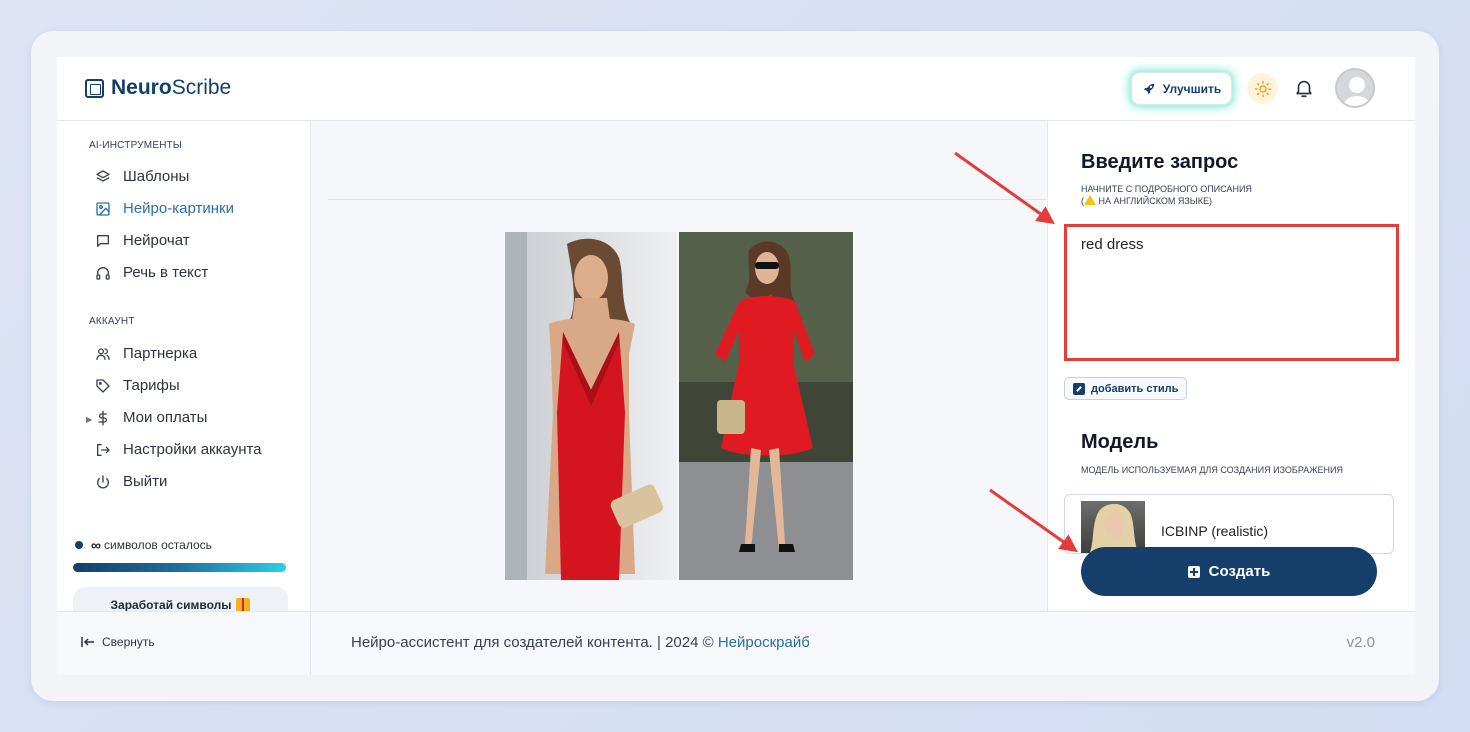 This screenshot has width=1470, height=732. I want to click on sidebar-item-chat: Нейрочат, so click(142, 240).